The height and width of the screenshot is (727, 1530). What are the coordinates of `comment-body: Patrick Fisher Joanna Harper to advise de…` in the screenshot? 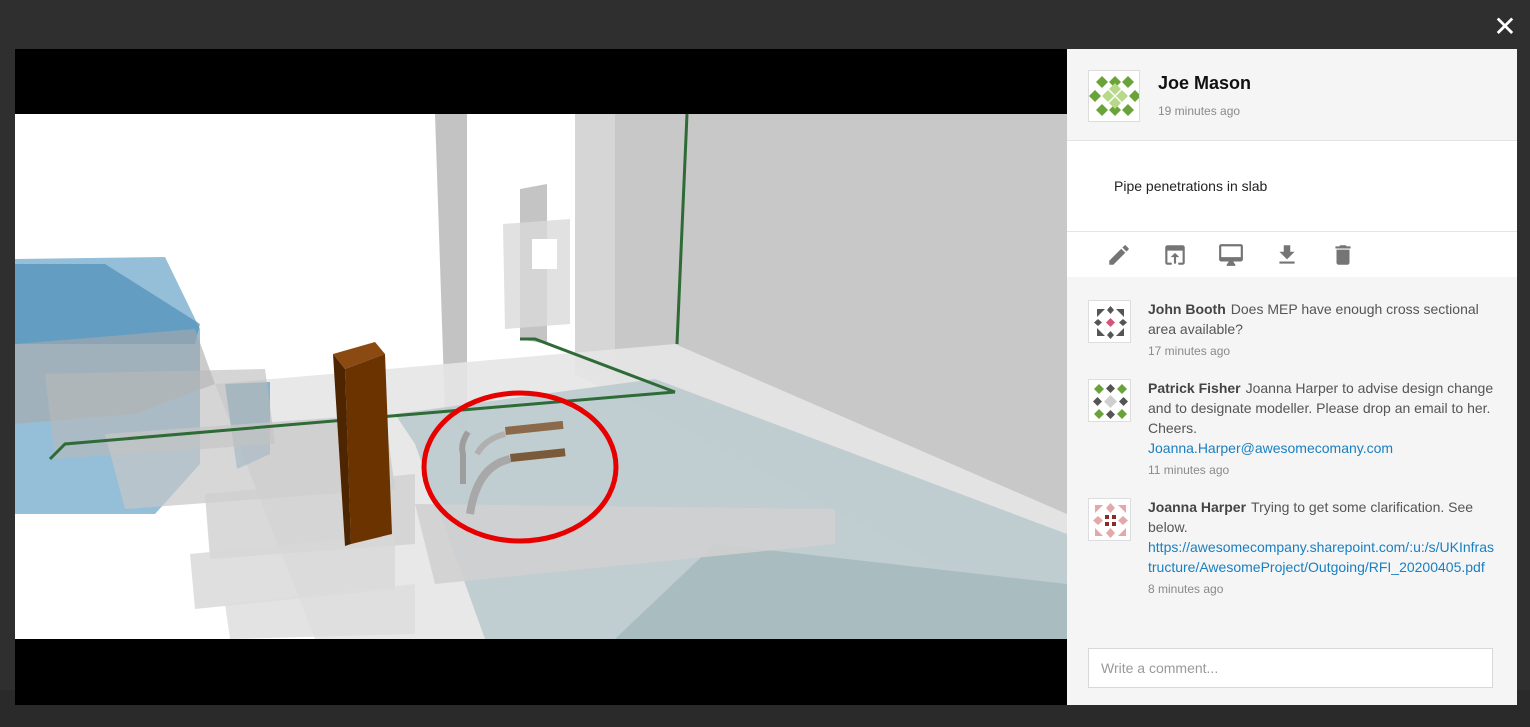 It's located at (1322, 429).